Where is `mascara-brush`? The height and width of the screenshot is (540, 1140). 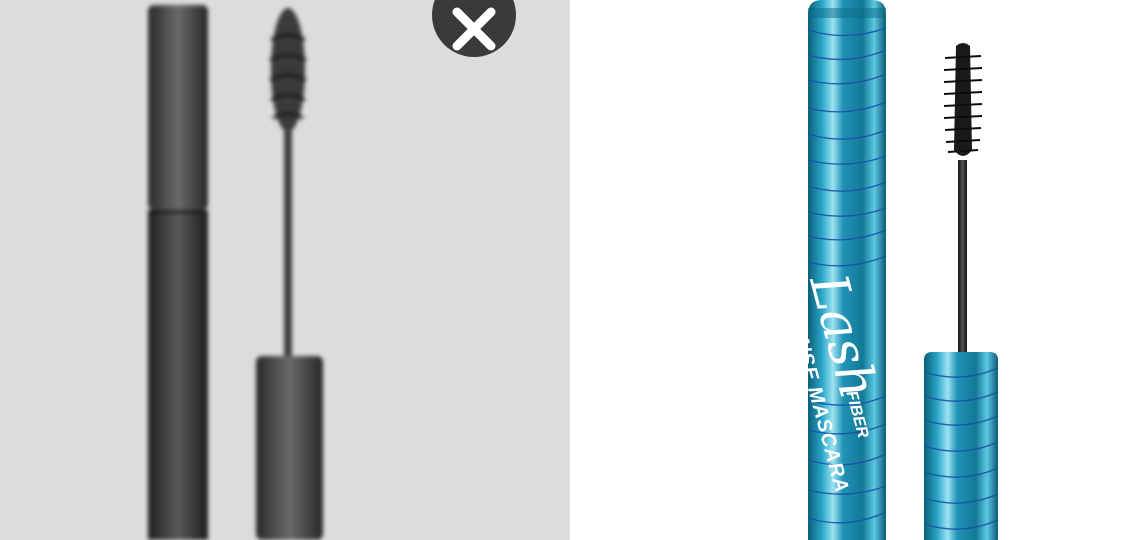
mascara-brush is located at coordinates (963, 99).